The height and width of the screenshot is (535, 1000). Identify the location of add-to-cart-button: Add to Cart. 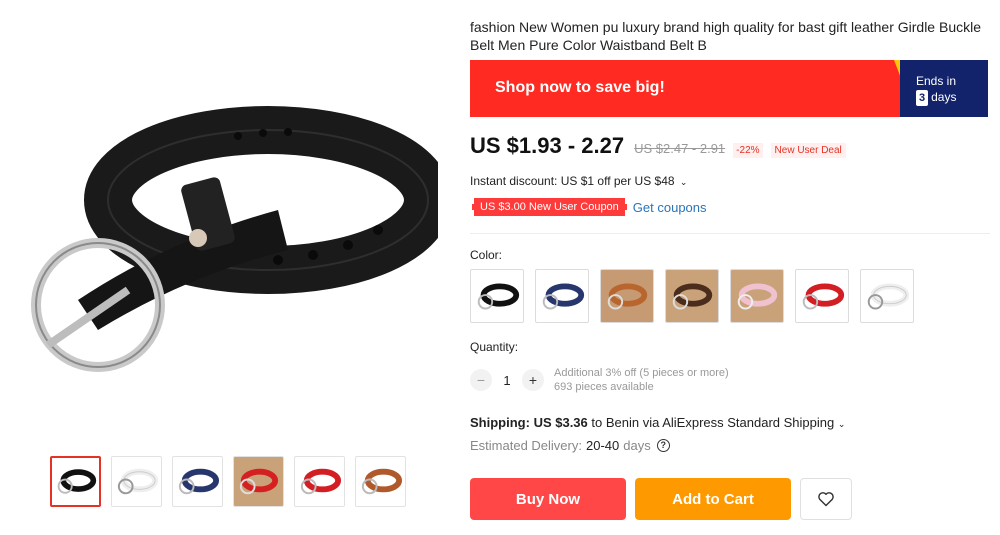
(713, 499).